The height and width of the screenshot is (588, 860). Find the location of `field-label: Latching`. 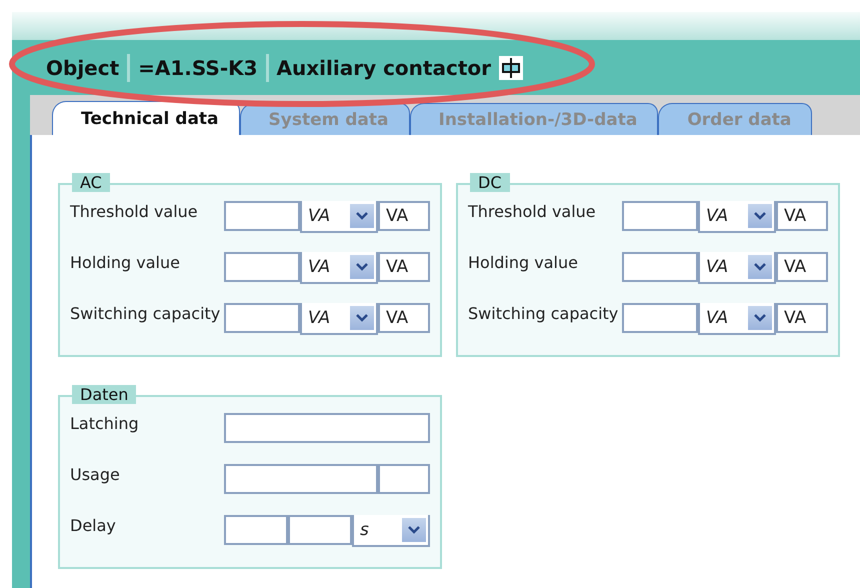

field-label: Latching is located at coordinates (105, 423).